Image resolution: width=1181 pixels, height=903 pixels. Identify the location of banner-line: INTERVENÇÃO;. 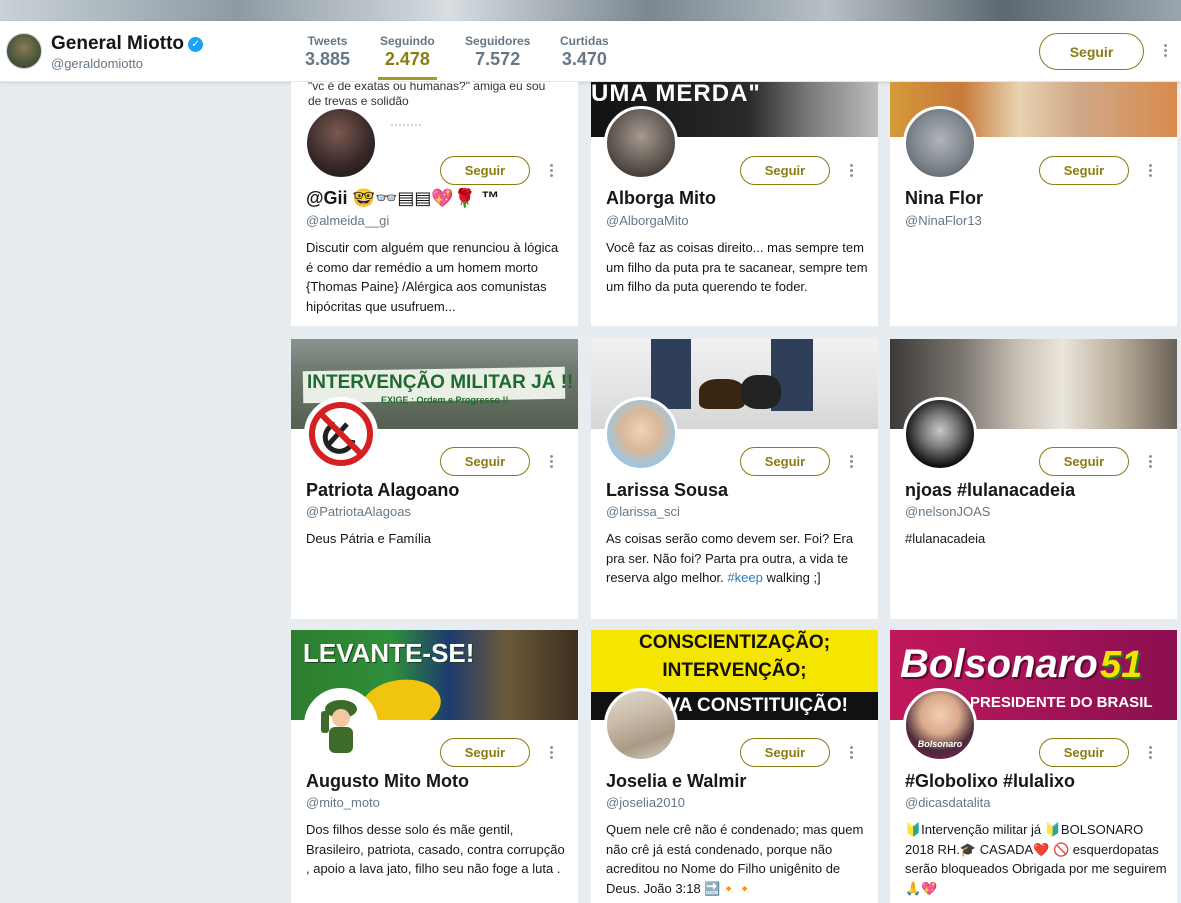
(734, 670).